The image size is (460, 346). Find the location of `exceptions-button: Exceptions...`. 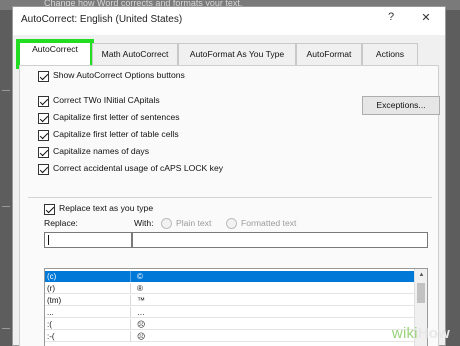

exceptions-button: Exceptions... is located at coordinates (401, 105).